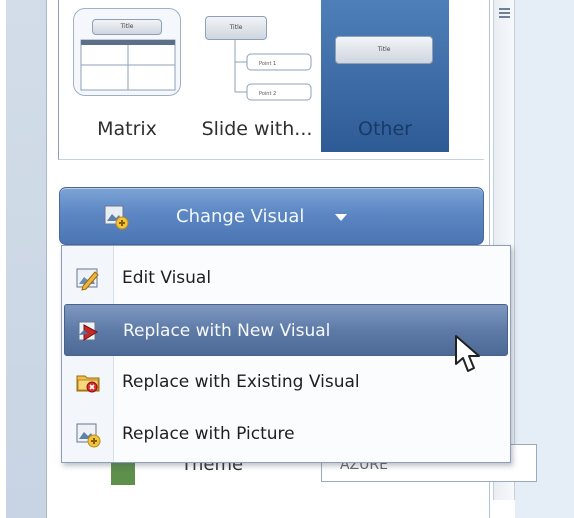  I want to click on change-visual-icon, so click(116, 217).